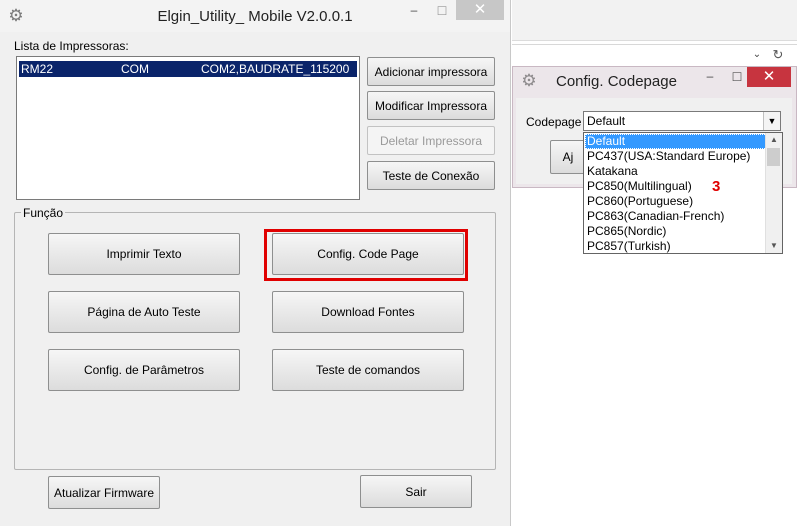  Describe the element at coordinates (37, 69) in the screenshot. I see `printer-name: RM22` at that location.